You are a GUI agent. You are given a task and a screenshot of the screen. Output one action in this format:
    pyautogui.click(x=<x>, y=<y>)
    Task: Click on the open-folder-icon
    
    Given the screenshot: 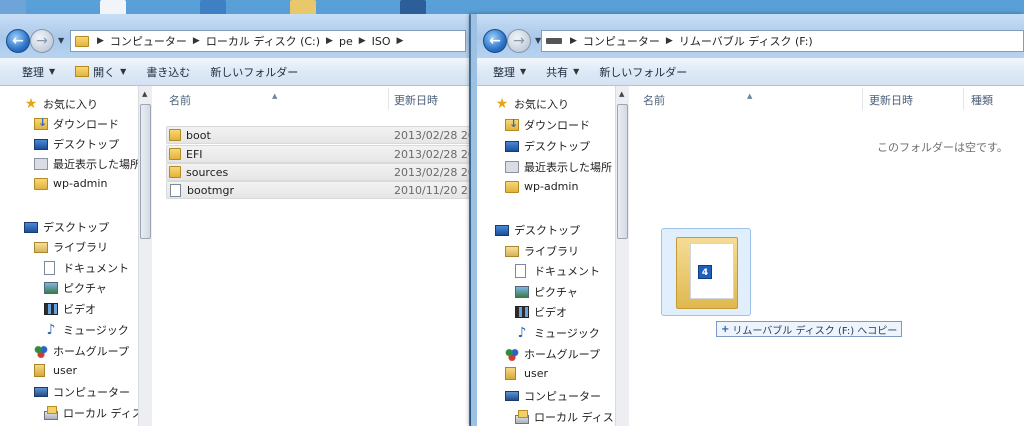 What is the action you would take?
    pyautogui.click(x=82, y=71)
    